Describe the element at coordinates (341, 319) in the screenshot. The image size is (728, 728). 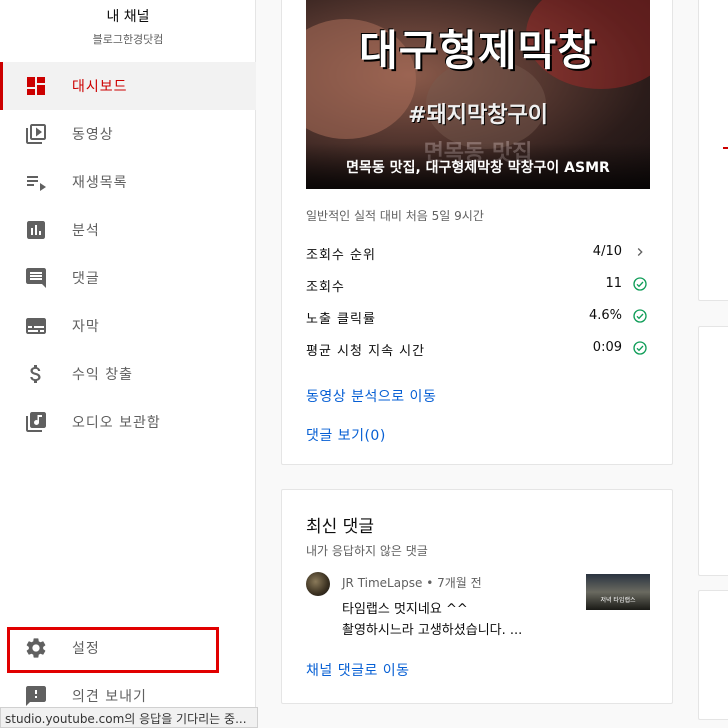
I see `metric-label: 노출 클릭률` at that location.